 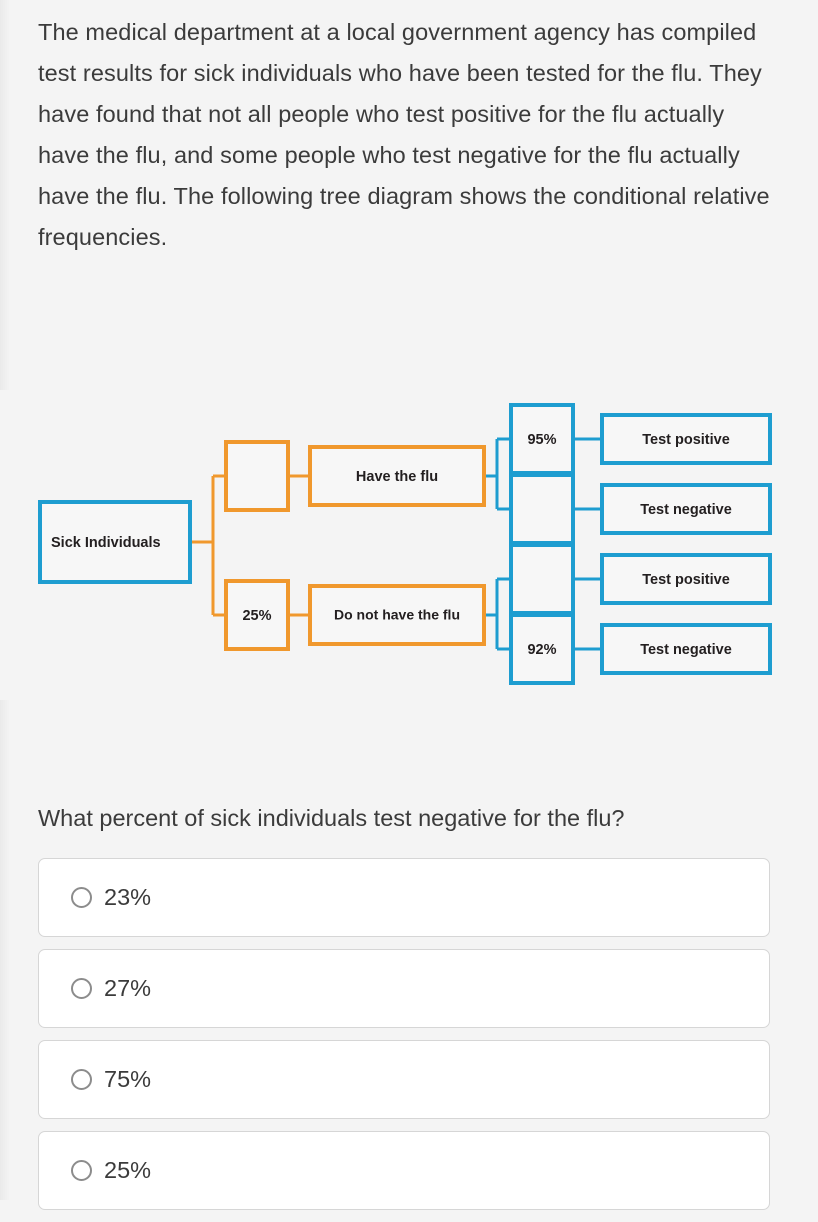 I want to click on node-leaf-1-1-percent: 92%, so click(x=542, y=649).